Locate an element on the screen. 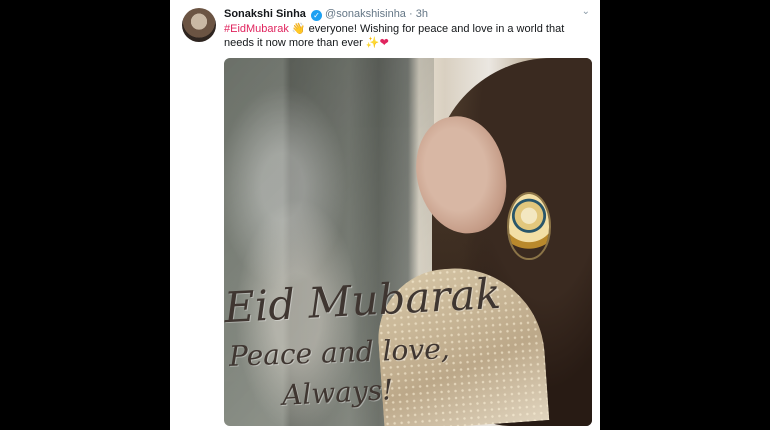 This screenshot has width=770, height=430. verified-badge-icon: ✓ is located at coordinates (316, 15).